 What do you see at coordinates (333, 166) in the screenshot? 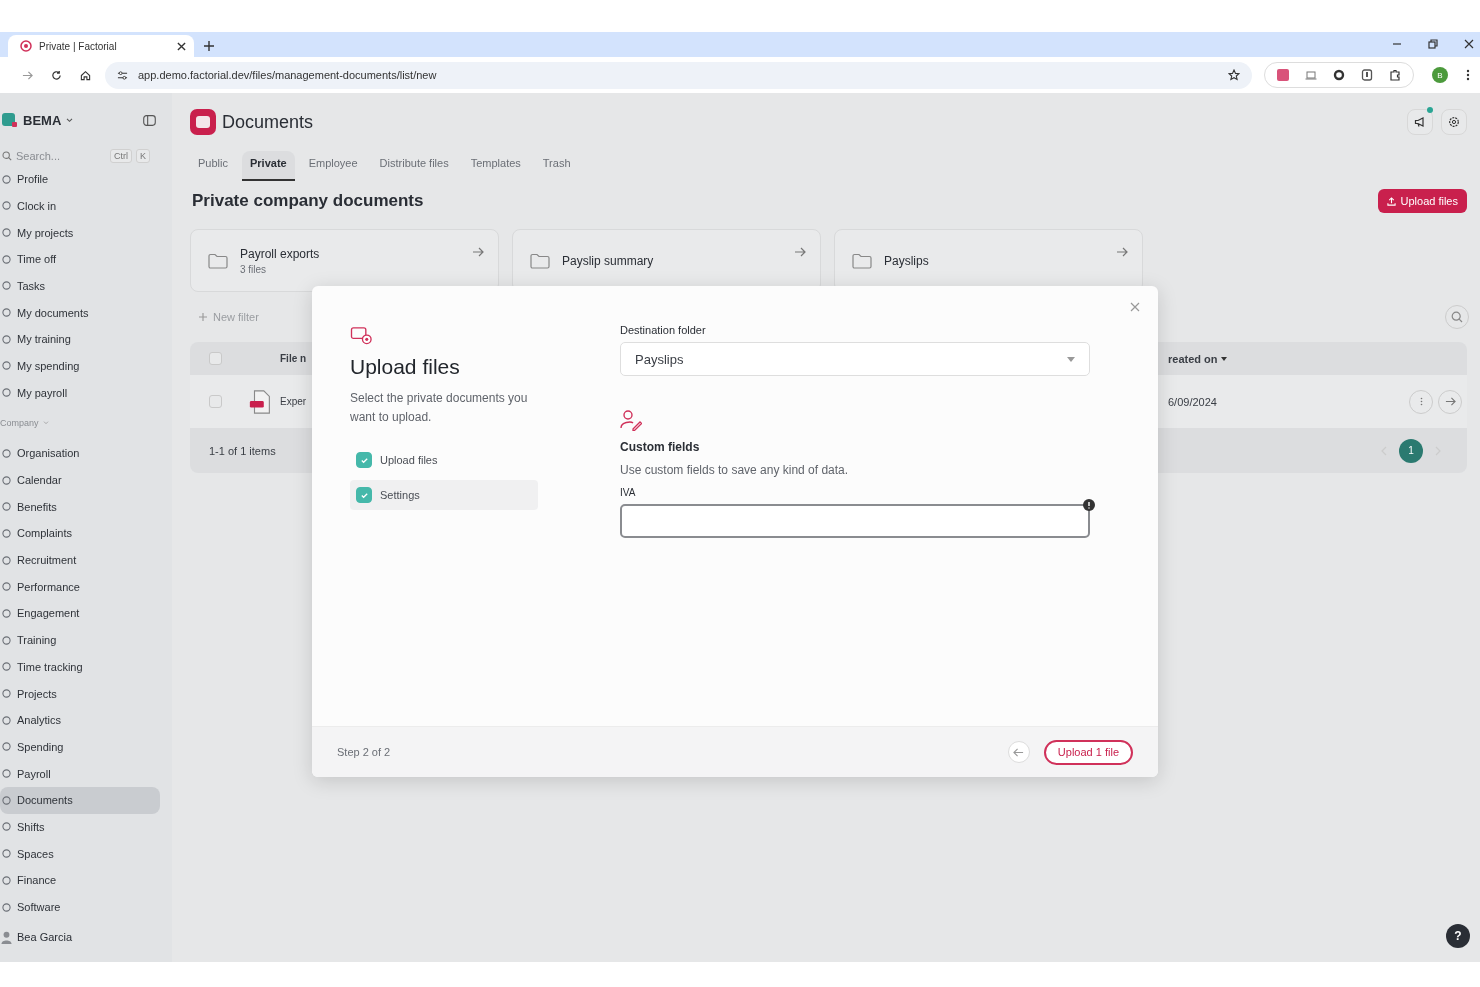
I see `tab: Employee` at bounding box center [333, 166].